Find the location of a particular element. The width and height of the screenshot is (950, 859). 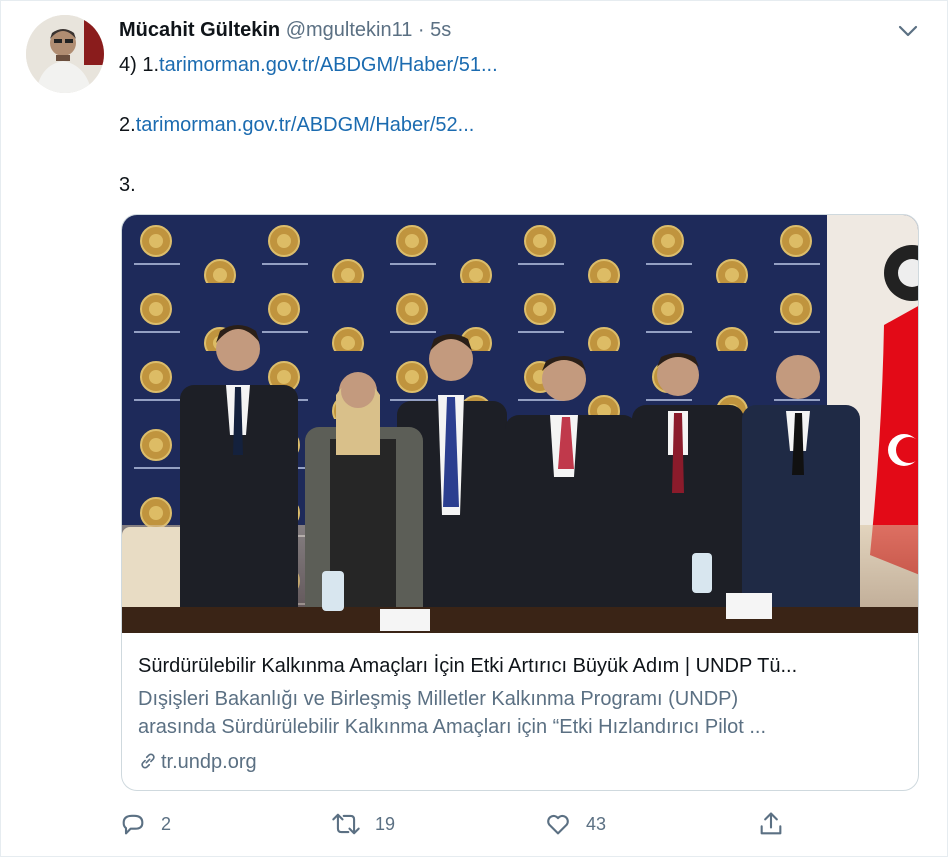

more-options-button is located at coordinates (908, 31).